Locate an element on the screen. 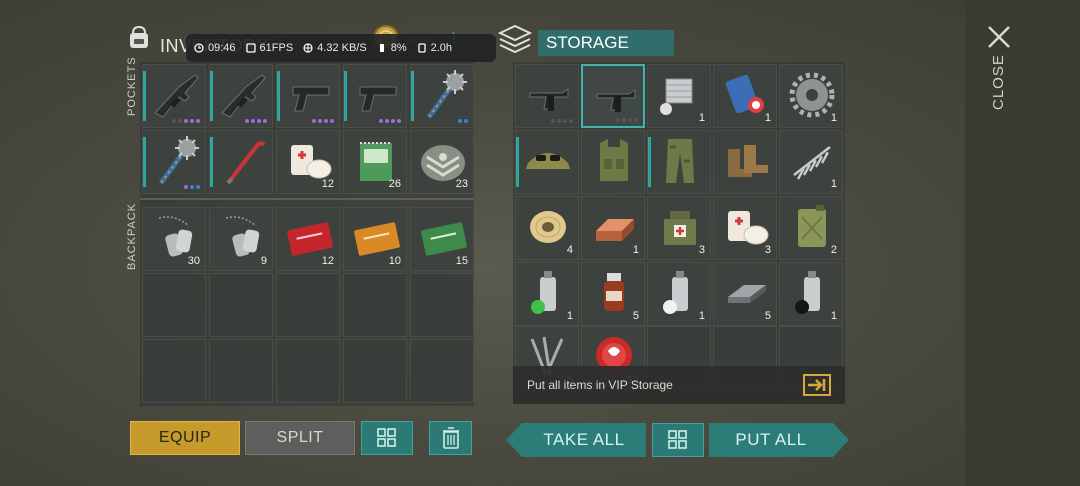 The image size is (1080, 486). item-slot-crowbar is located at coordinates (241, 162).